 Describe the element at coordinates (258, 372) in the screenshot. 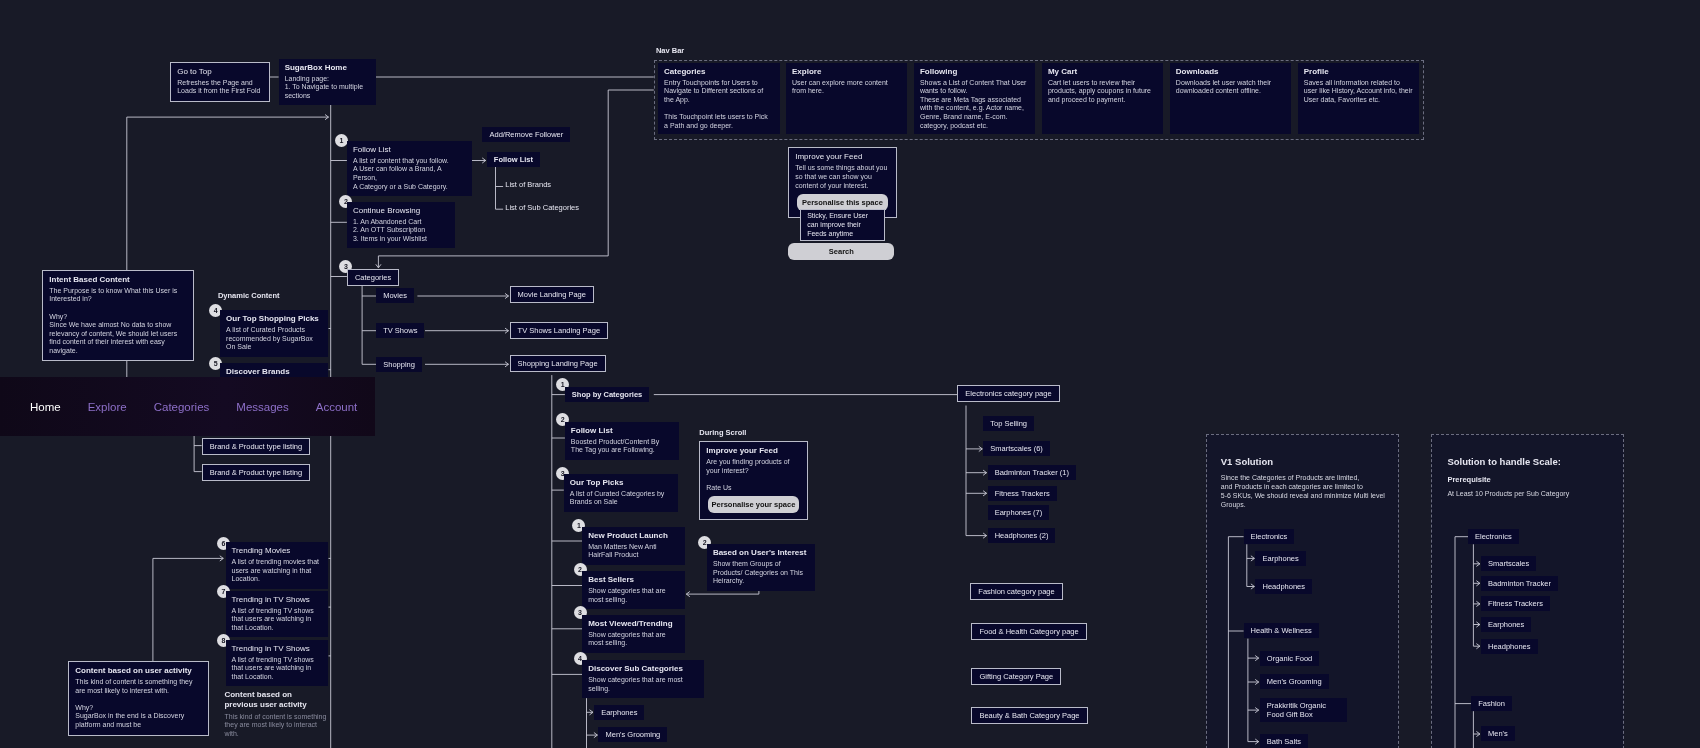

I see `card-title: Discover Brands` at that location.